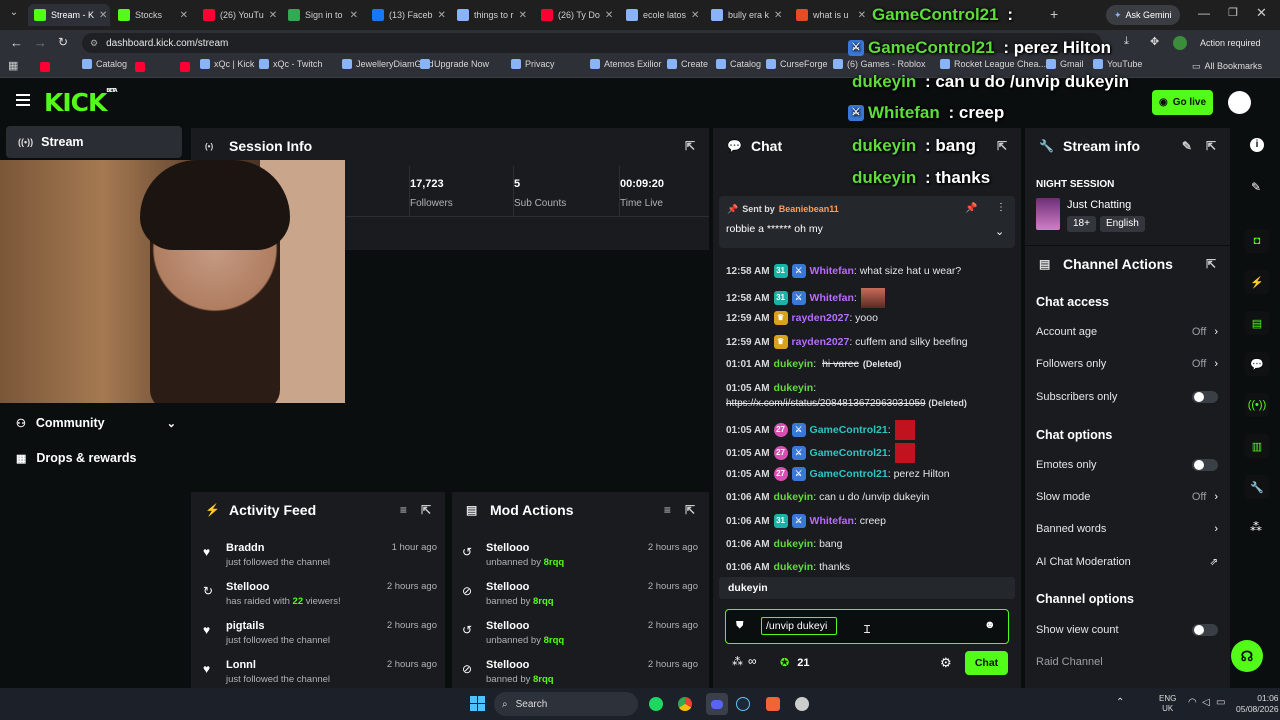 The height and width of the screenshot is (720, 1280). Describe the element at coordinates (1127, 562) in the screenshot. I see `ai-moderation-row: AI Chat Moderation ⇗` at that location.